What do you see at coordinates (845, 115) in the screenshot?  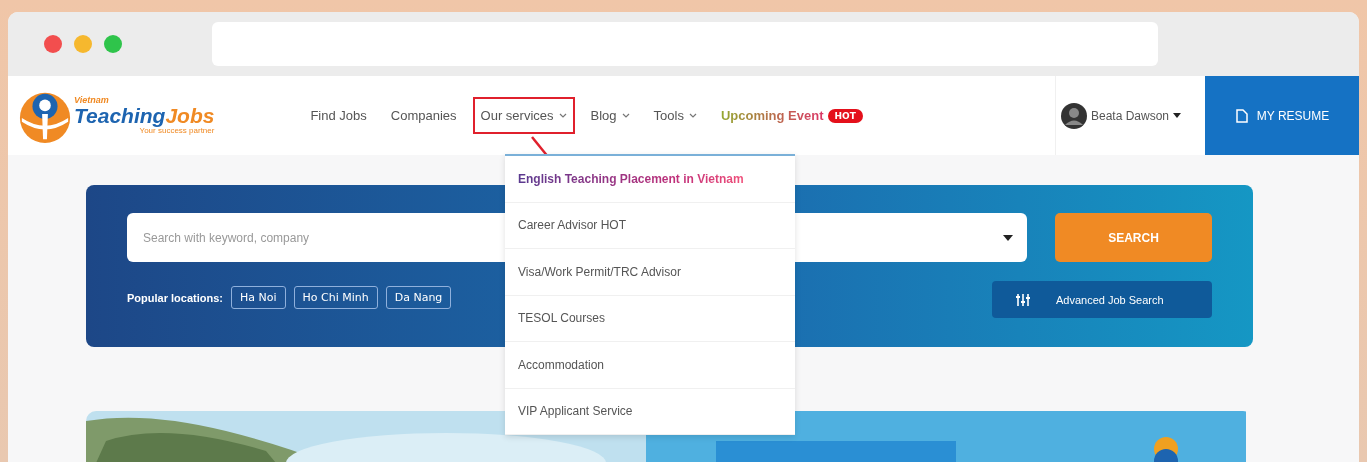 I see `hot-badge: HOT` at bounding box center [845, 115].